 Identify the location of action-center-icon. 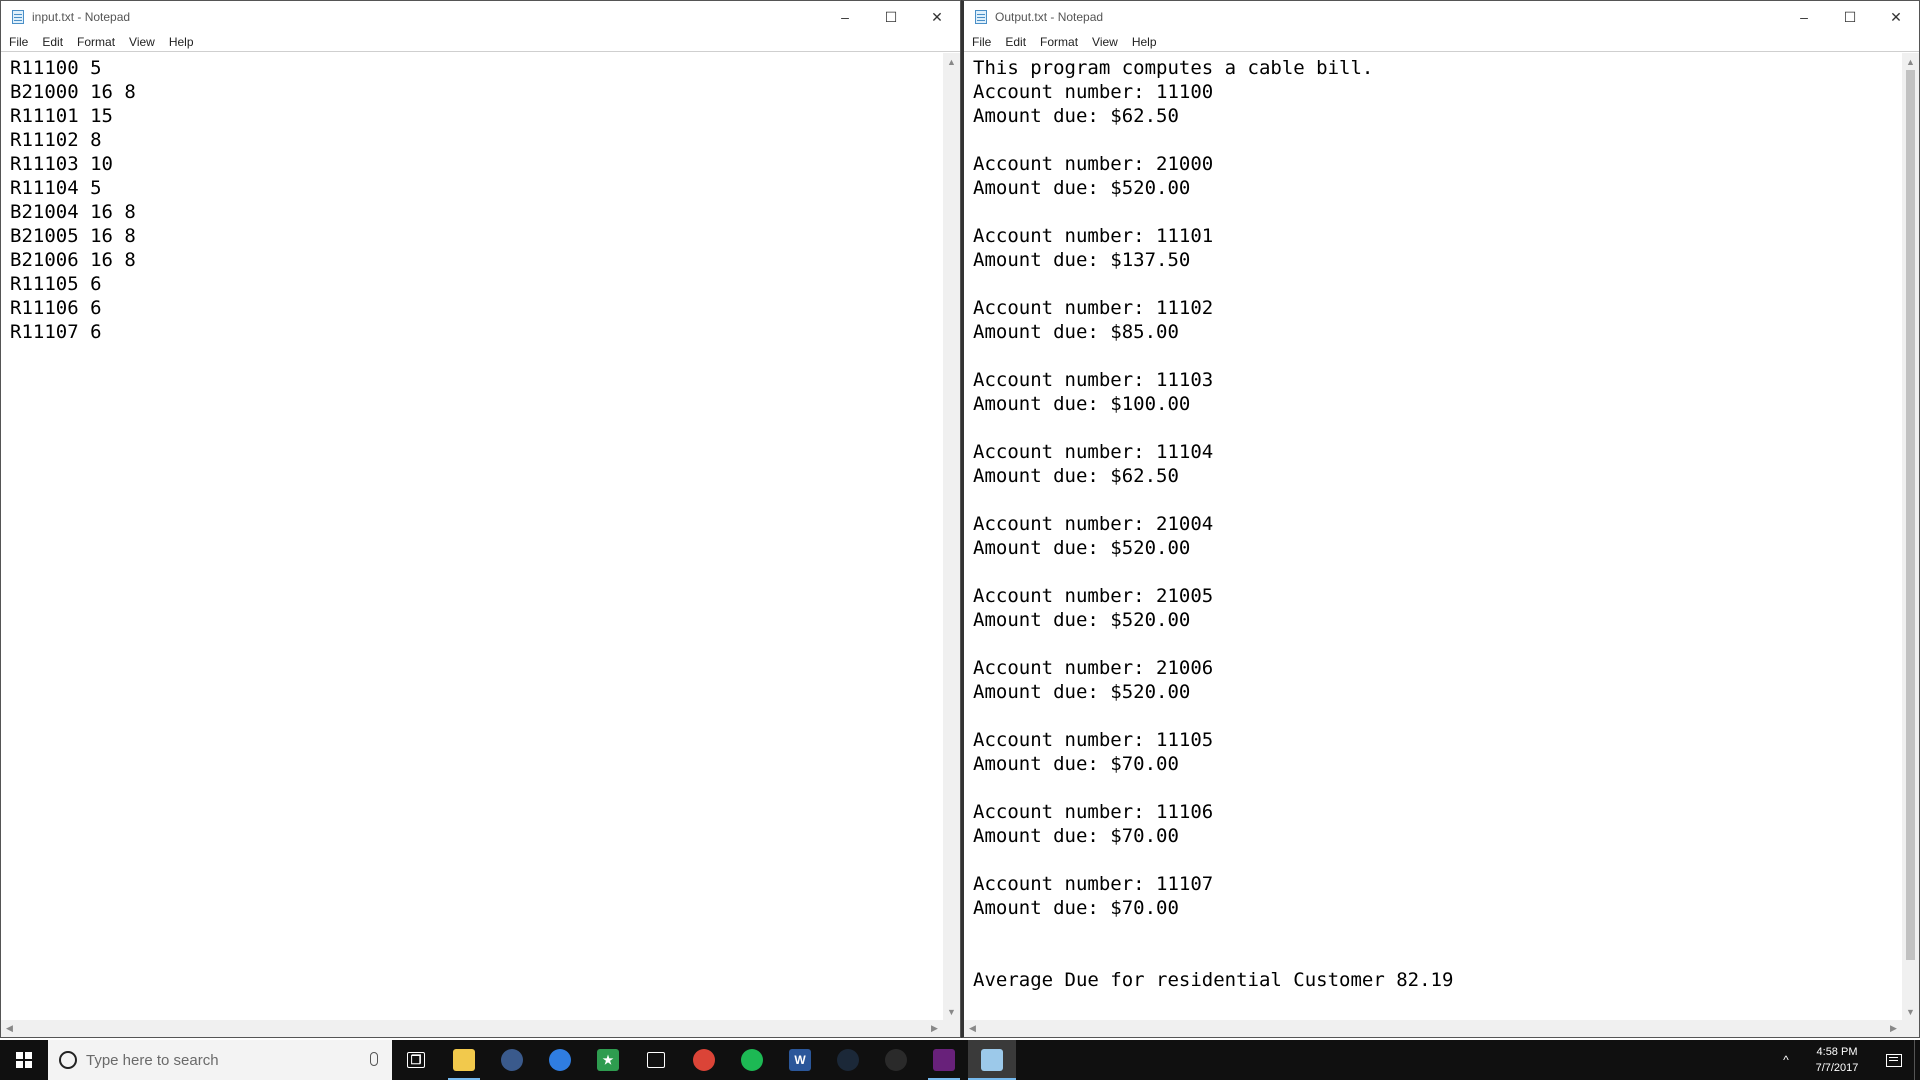
(1894, 1060).